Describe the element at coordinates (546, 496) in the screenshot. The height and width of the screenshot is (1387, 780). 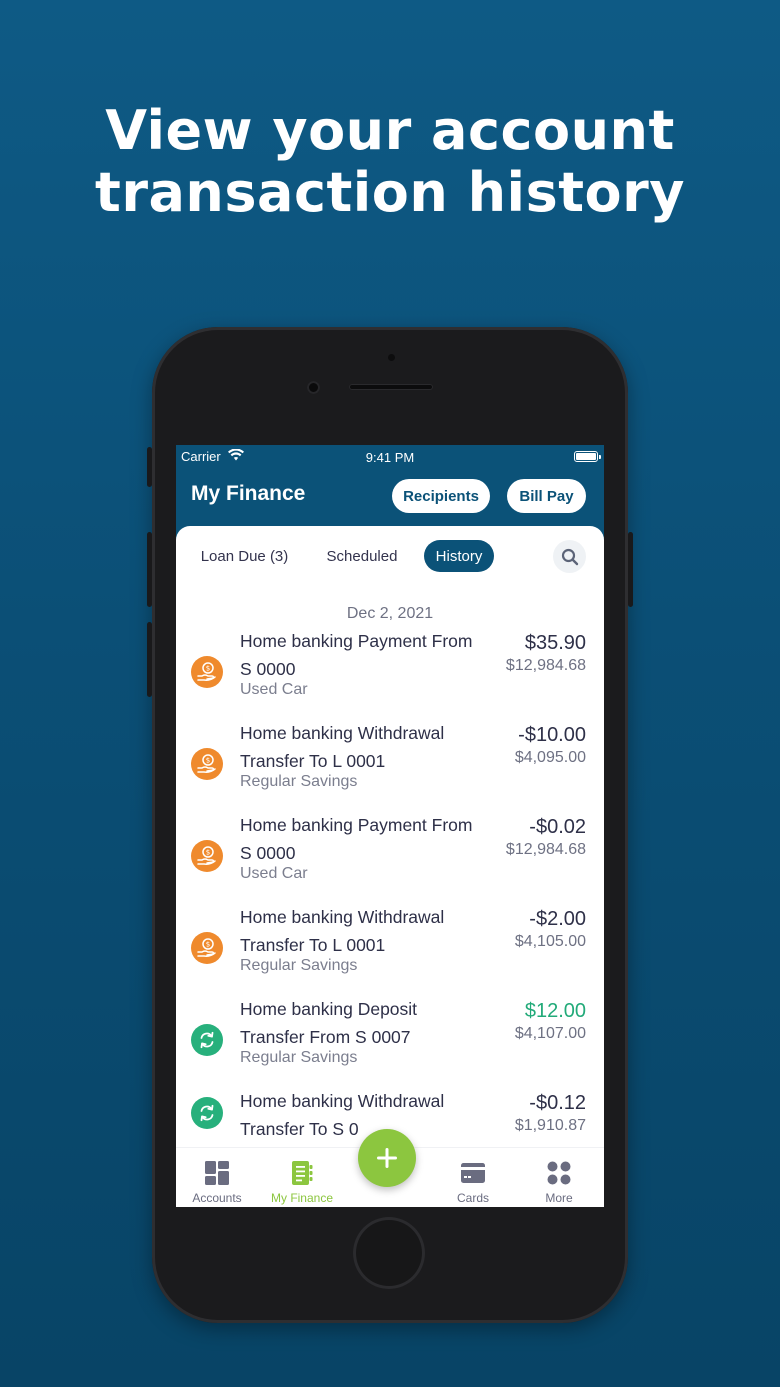
I see `bill-pay-button: Bill Pay` at that location.